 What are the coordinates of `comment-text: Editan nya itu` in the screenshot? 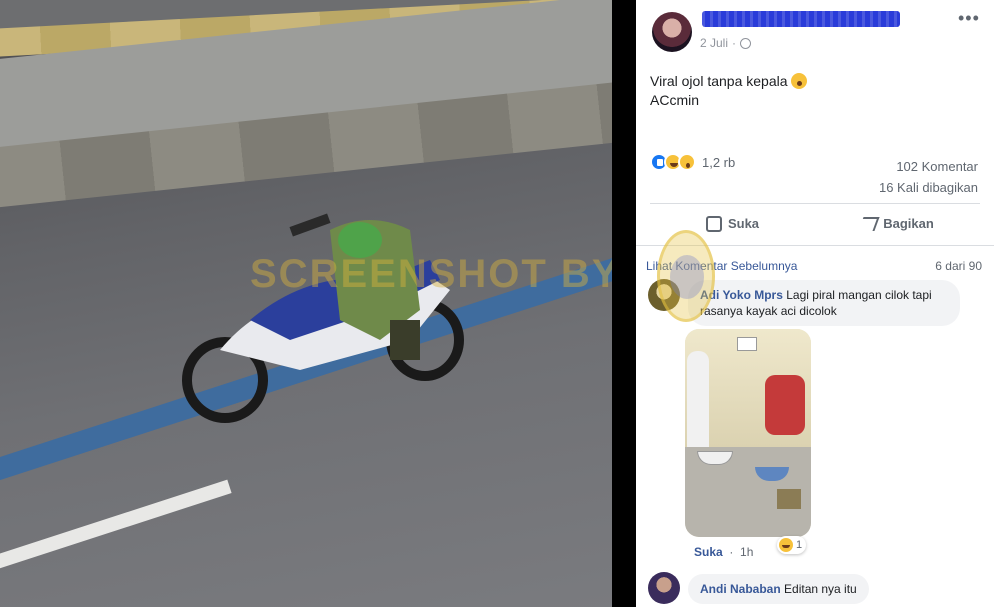 It's located at (820, 589).